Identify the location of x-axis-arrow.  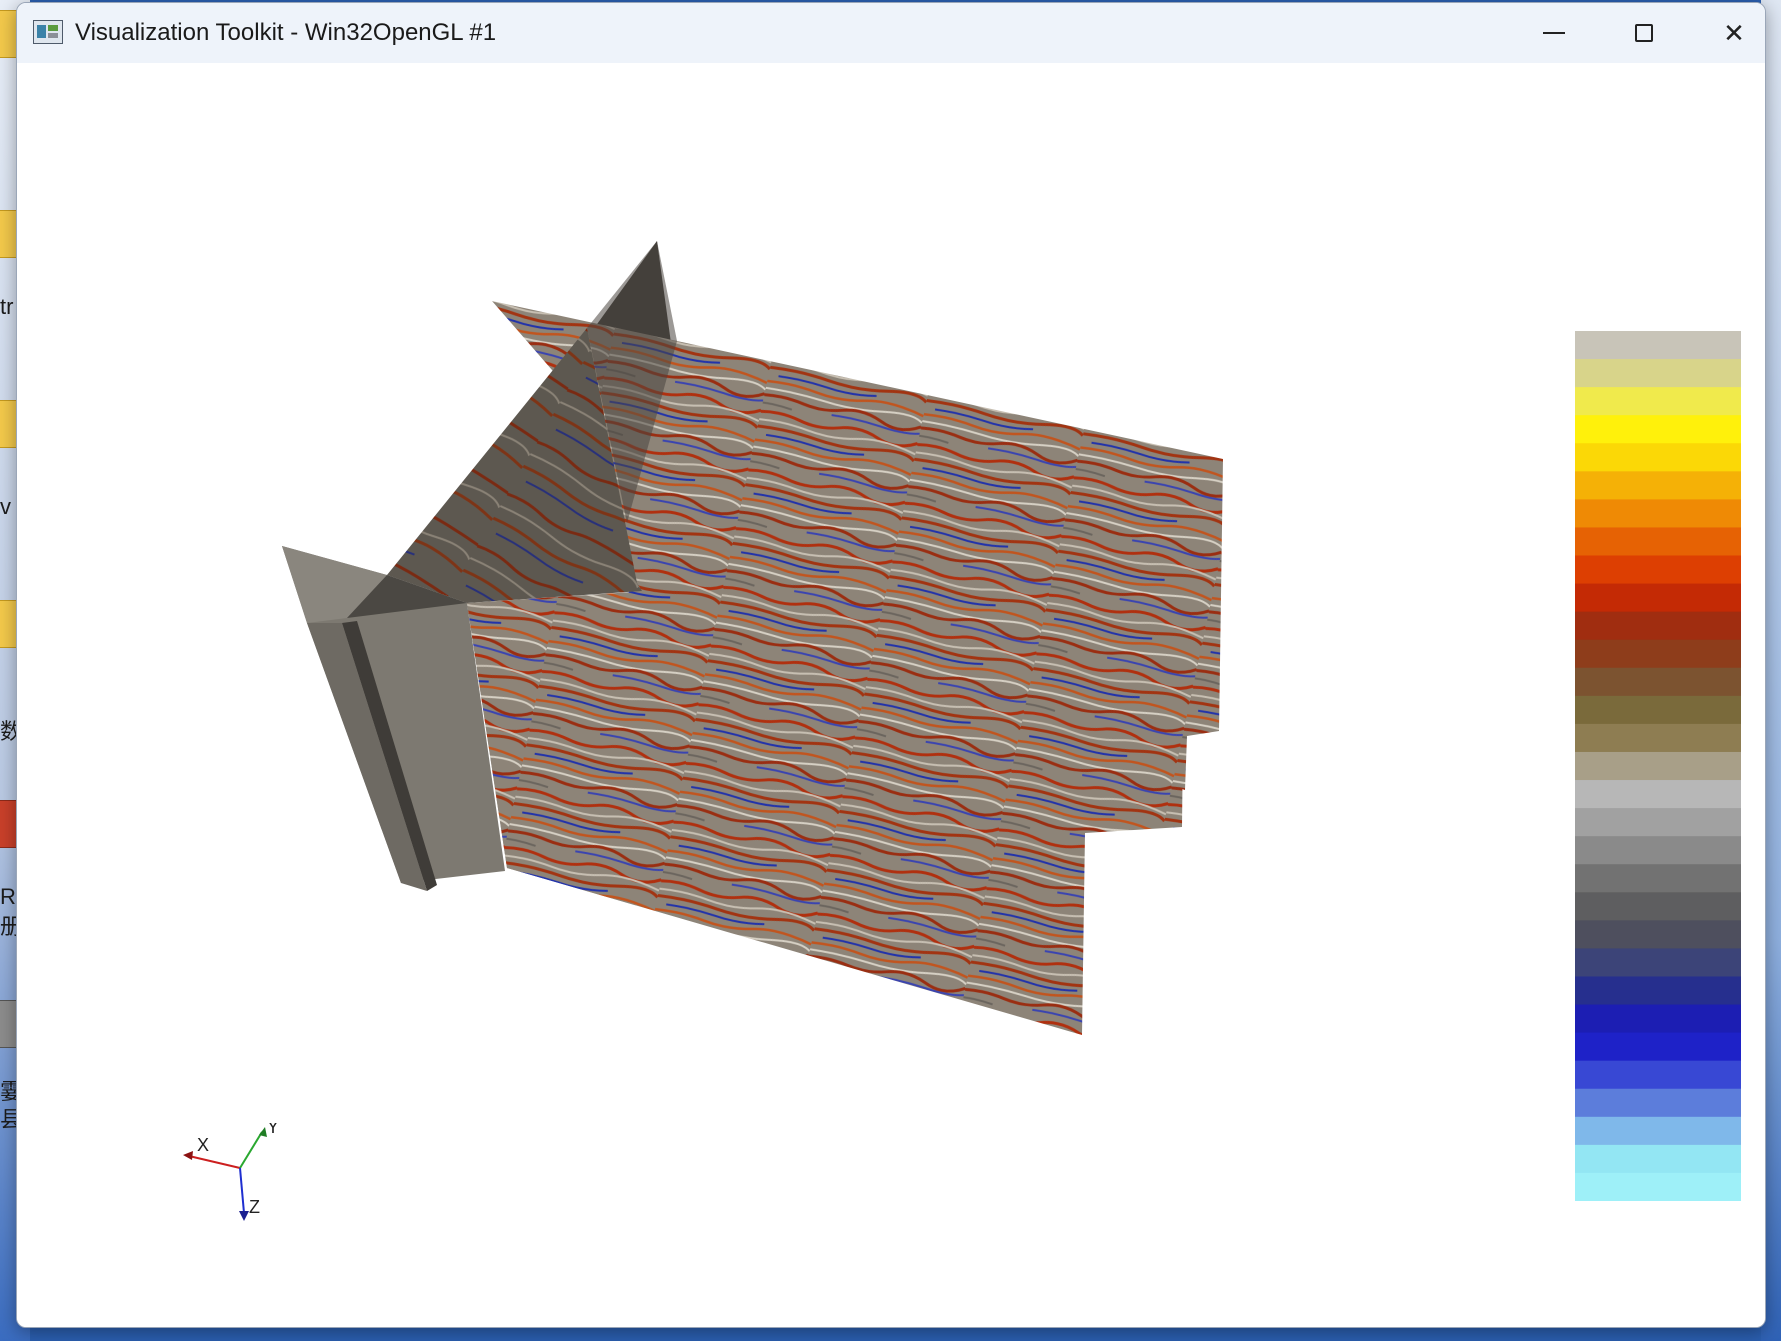
(188, 1155).